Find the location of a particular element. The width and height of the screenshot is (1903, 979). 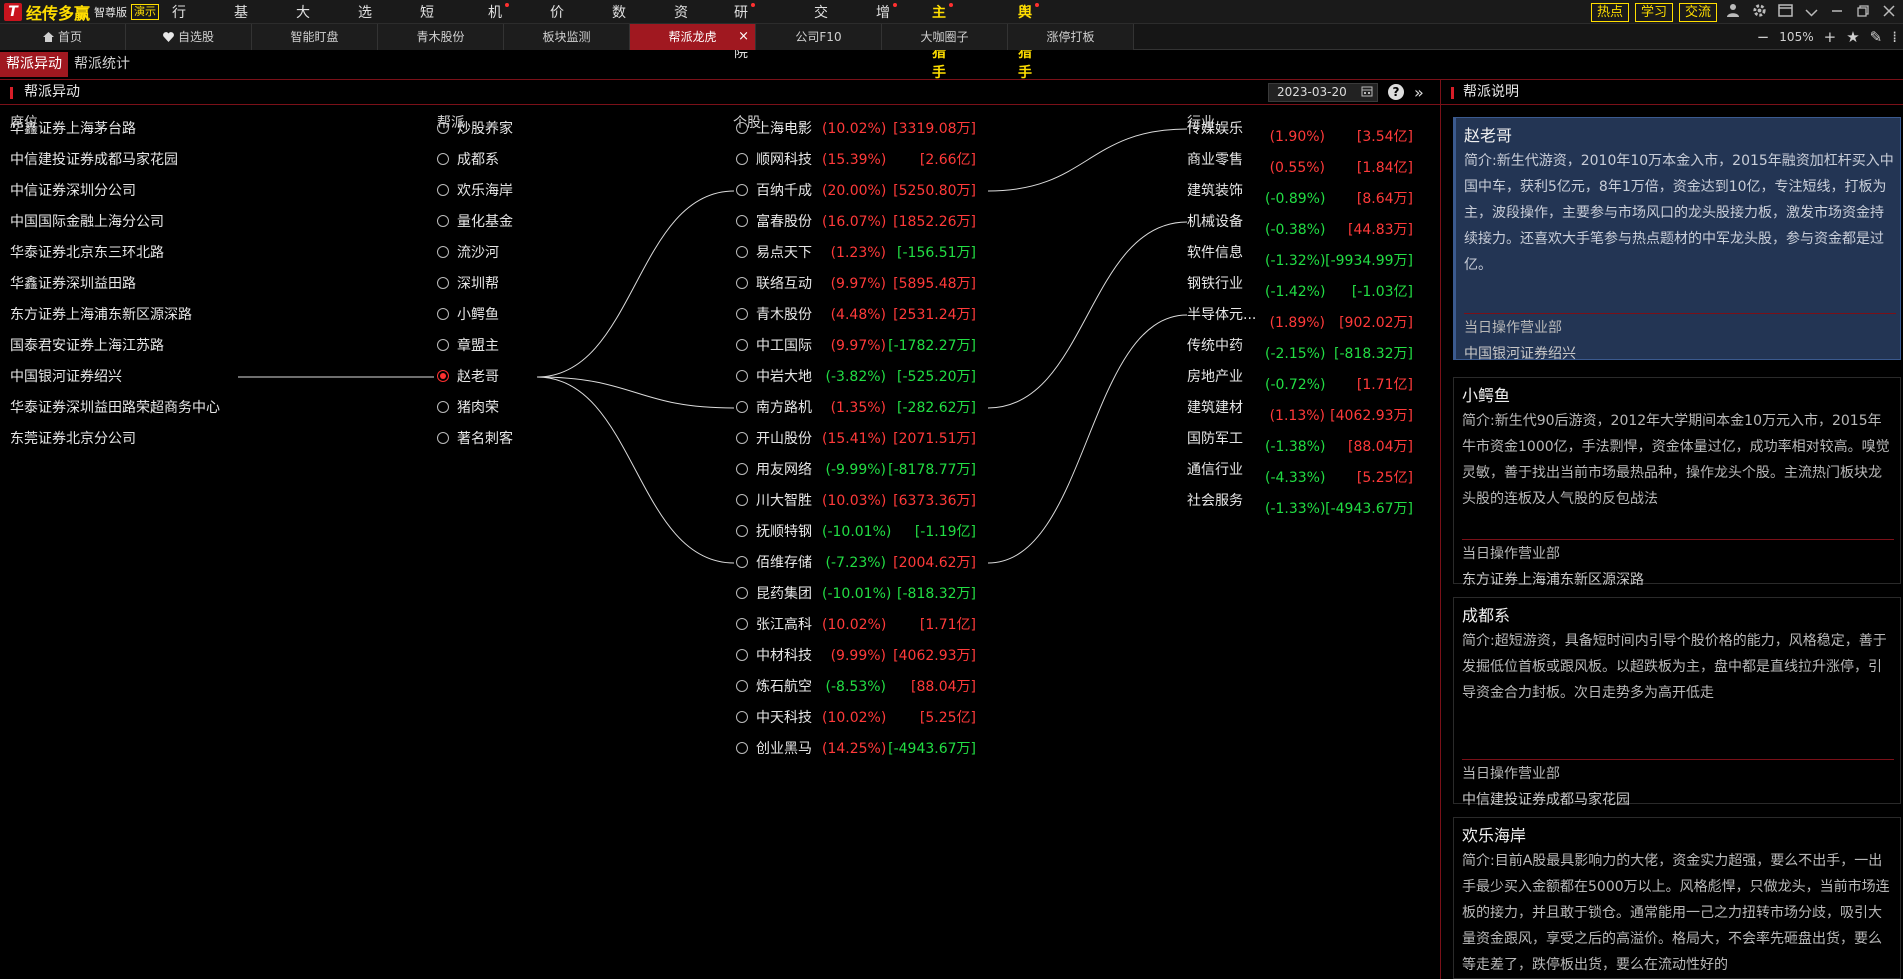

tab-7: 大咖圈子 is located at coordinates (945, 37).